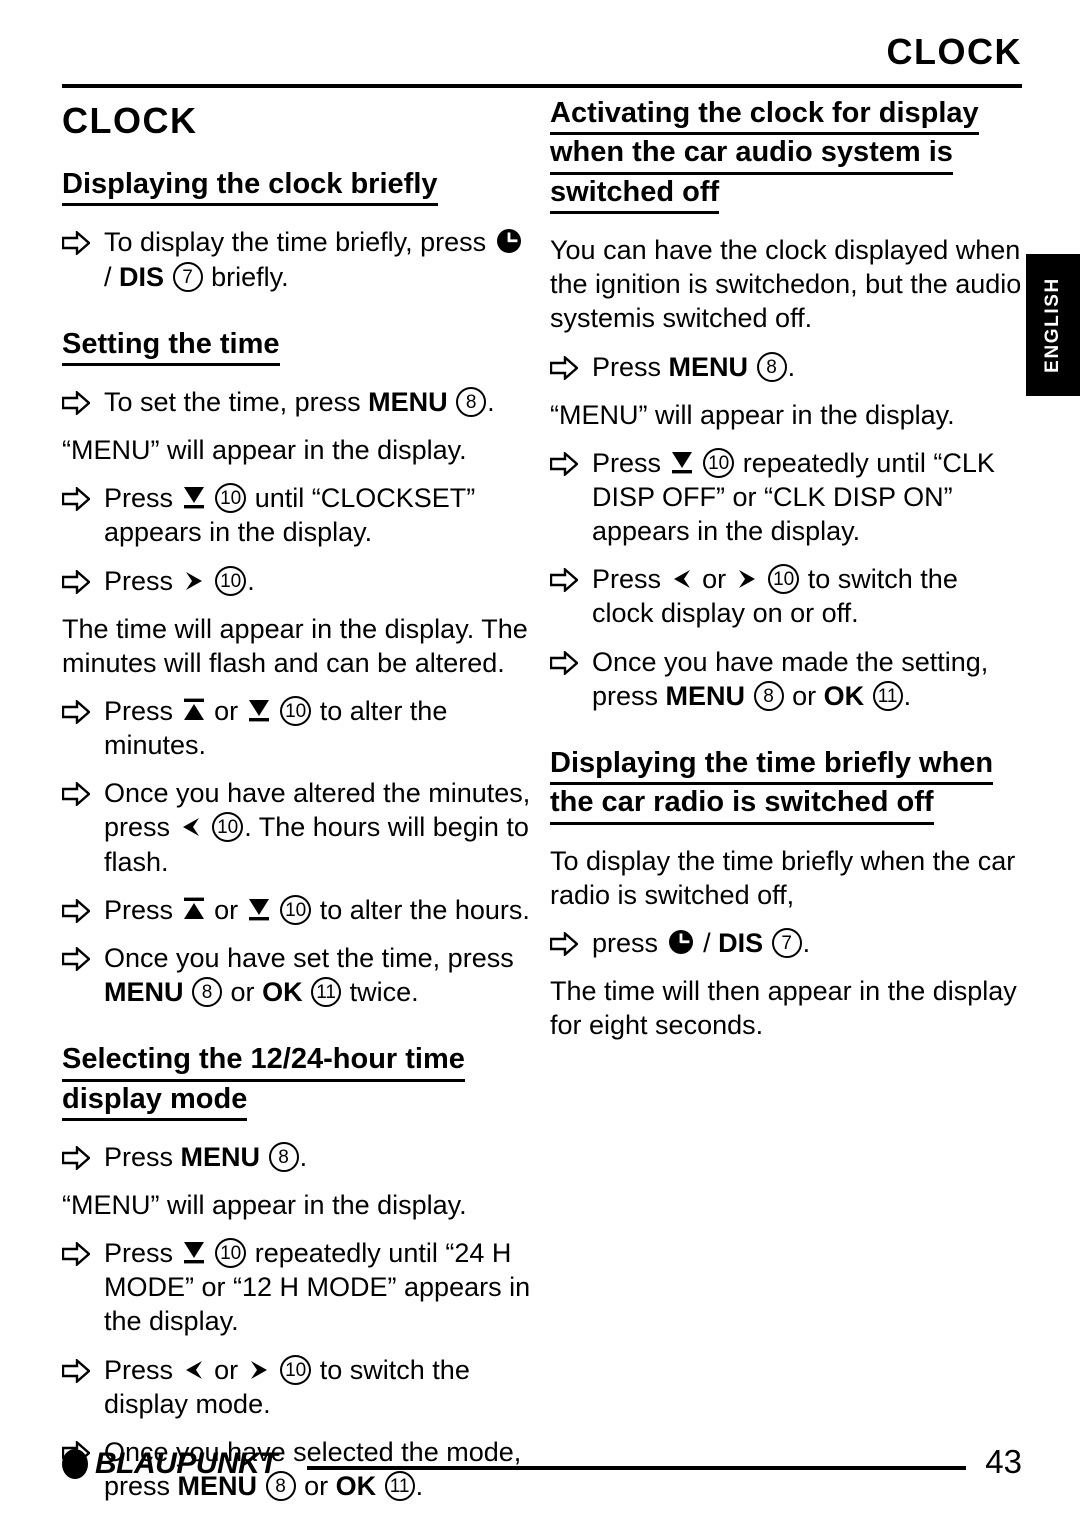  Describe the element at coordinates (635, 195) in the screenshot. I see `section-heading-text-line3: switched off` at that location.